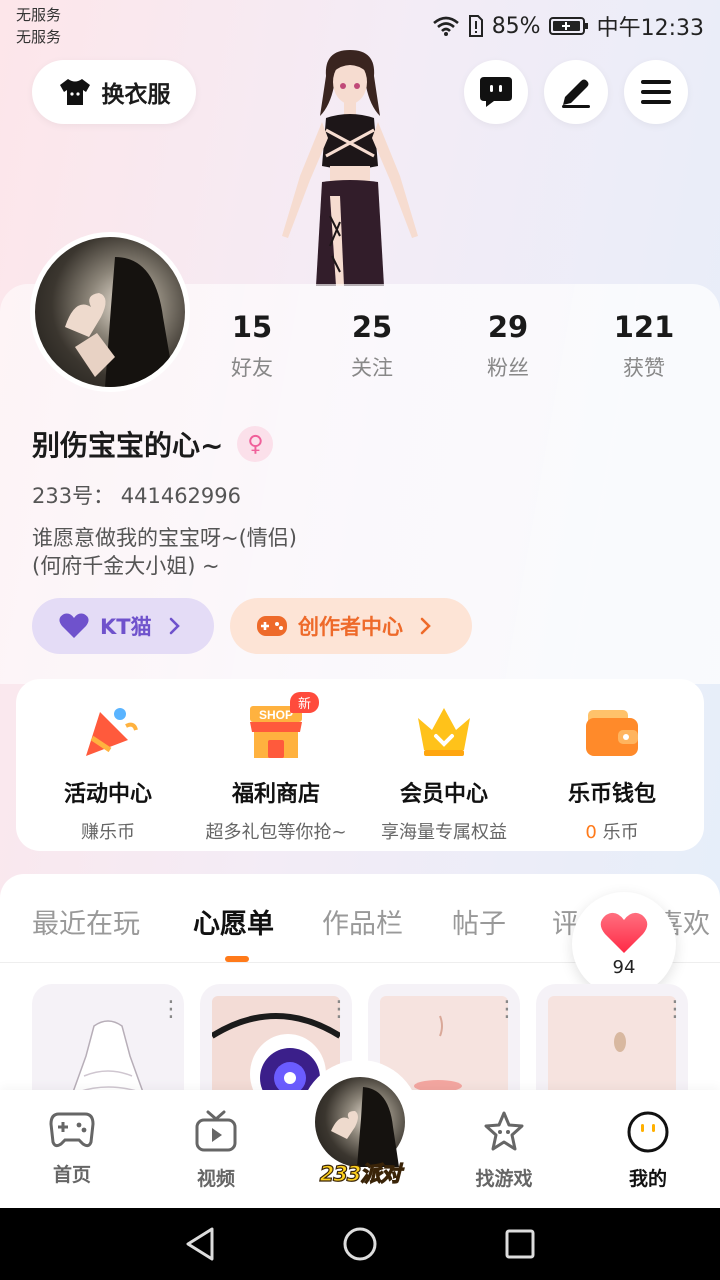 The width and height of the screenshot is (720, 1280). What do you see at coordinates (508, 327) in the screenshot?
I see `stat-value: 29` at bounding box center [508, 327].